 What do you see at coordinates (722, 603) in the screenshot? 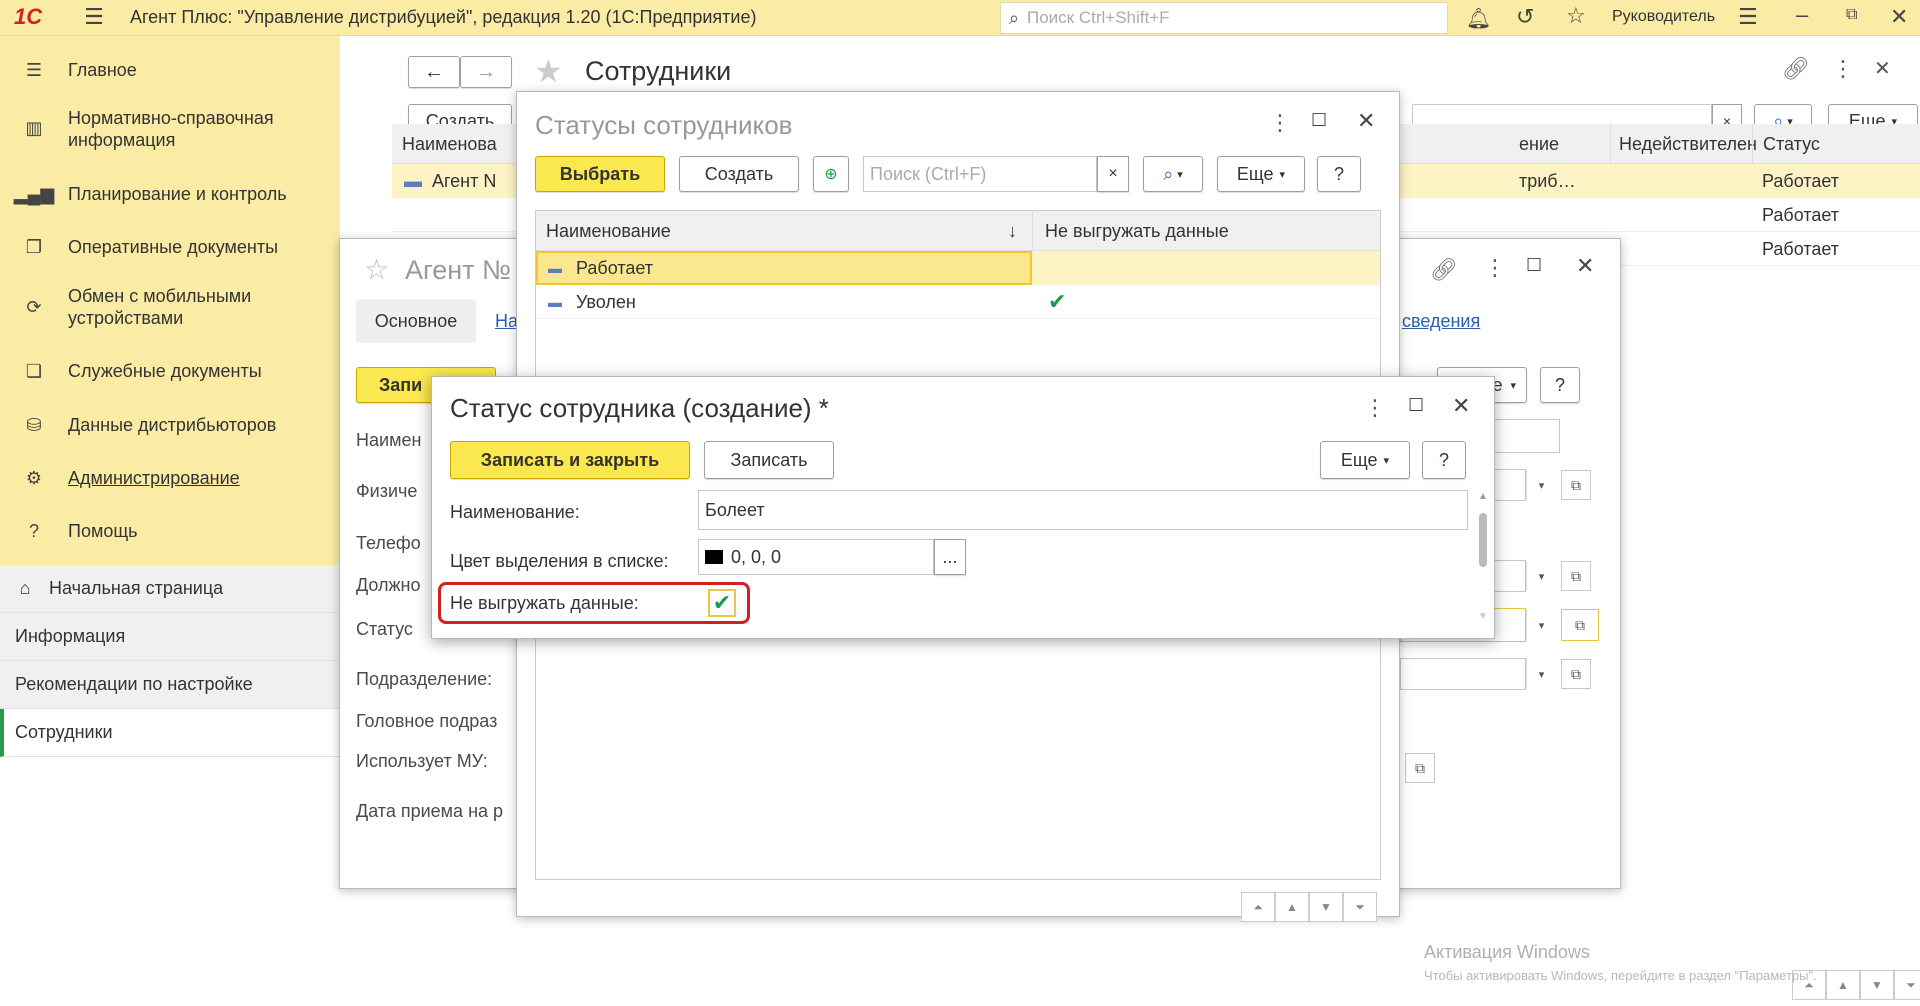
I see `no-upload-checkbox: ✔` at bounding box center [722, 603].